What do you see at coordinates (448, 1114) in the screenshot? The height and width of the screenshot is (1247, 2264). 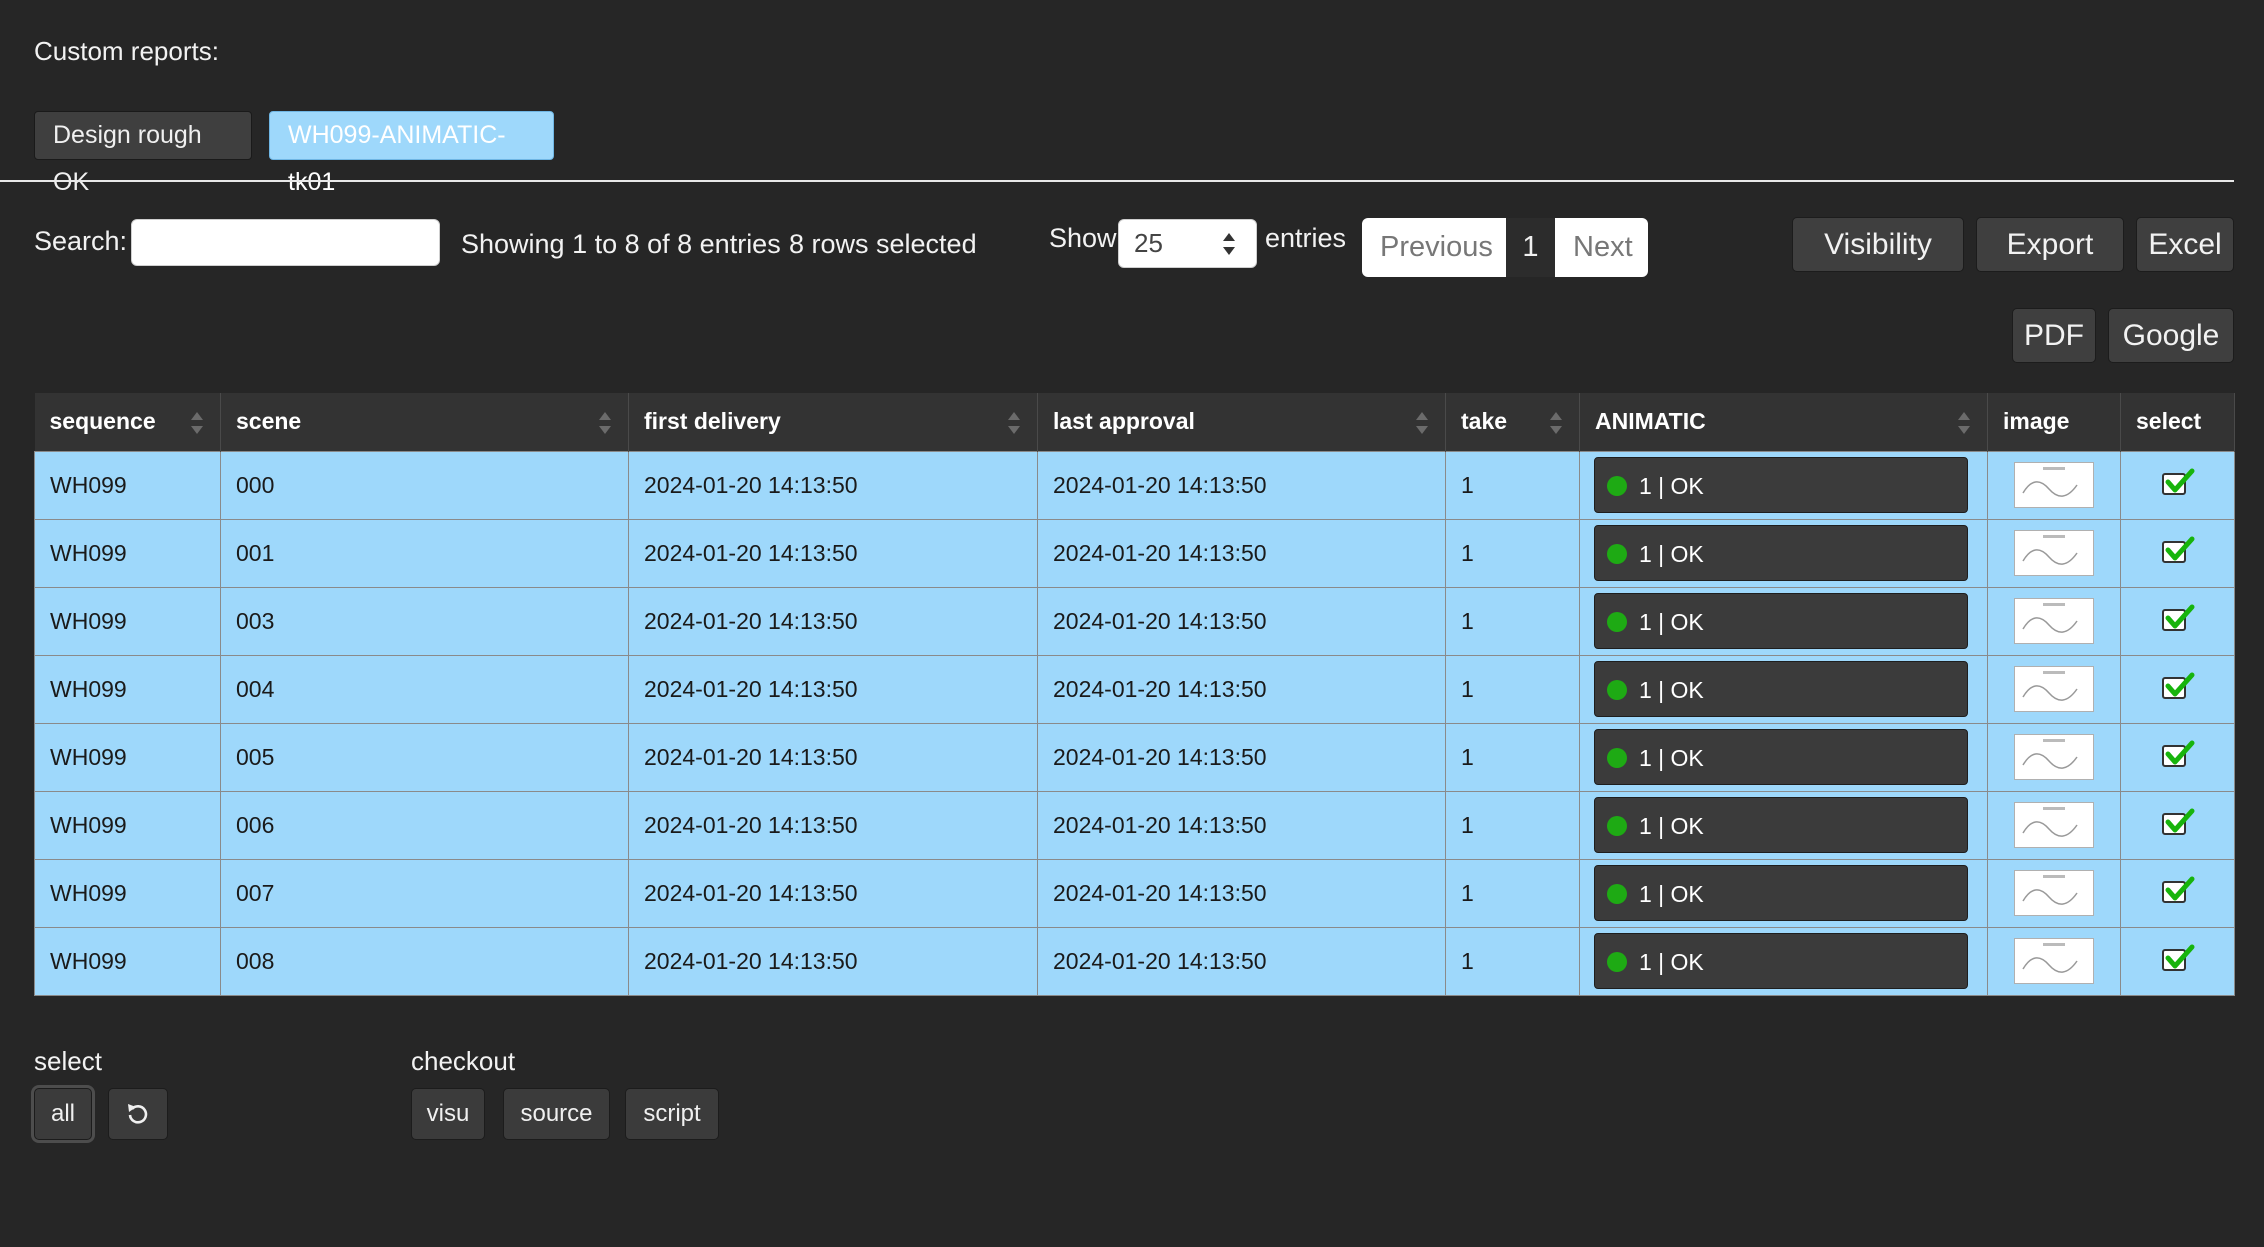 I see `checkout-visu-button: visu` at bounding box center [448, 1114].